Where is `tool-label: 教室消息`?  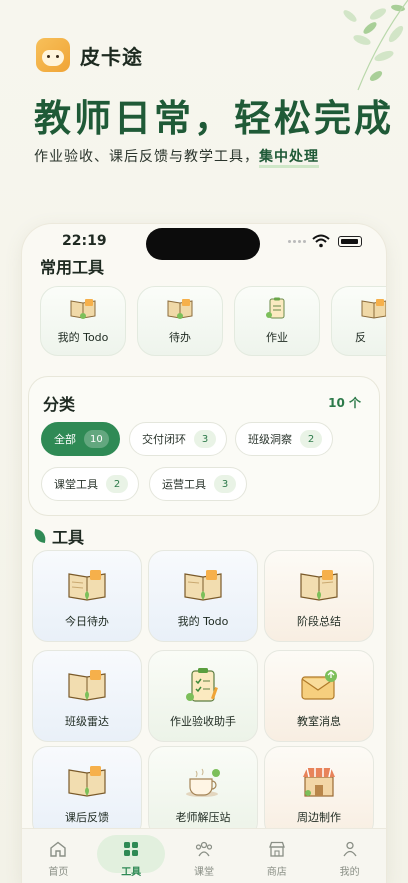
tool-label: 教室消息 is located at coordinates (319, 721).